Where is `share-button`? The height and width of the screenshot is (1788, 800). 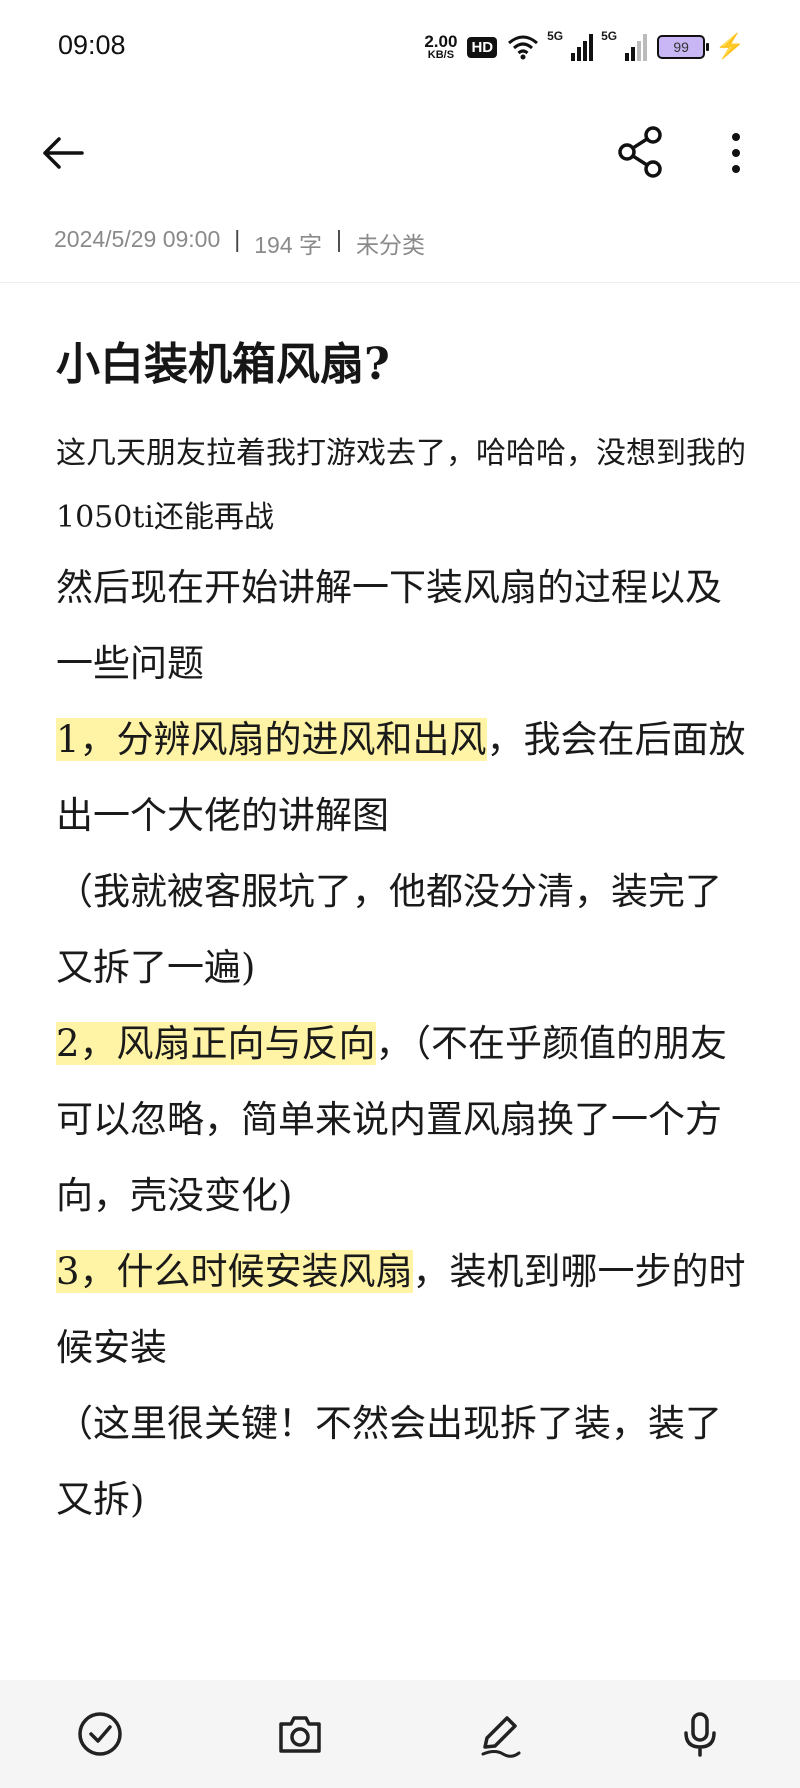 share-button is located at coordinates (642, 152).